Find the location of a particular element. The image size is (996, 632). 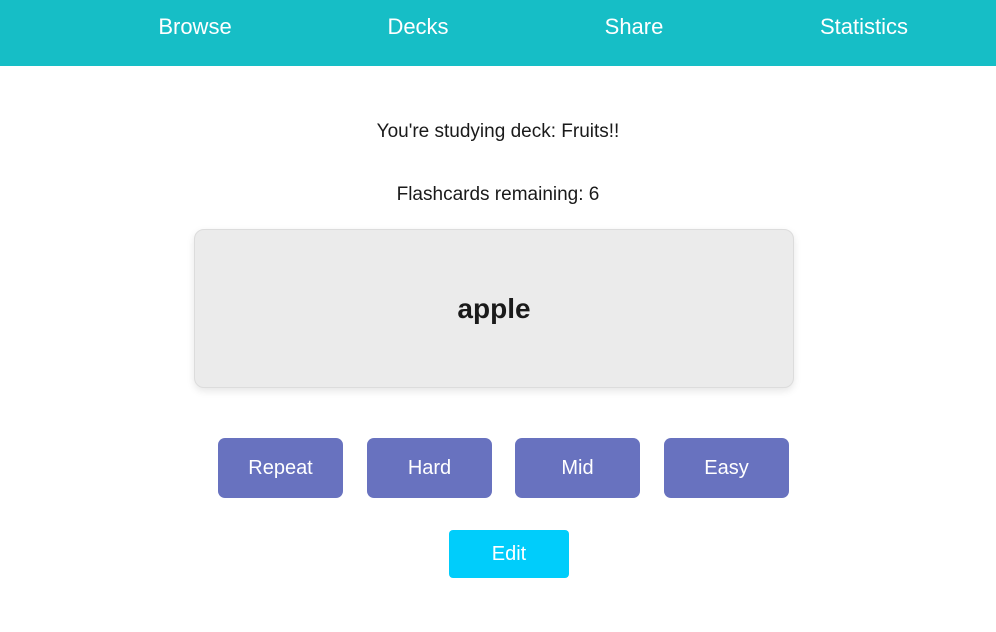

nav-item-share: Share is located at coordinates (634, 27).